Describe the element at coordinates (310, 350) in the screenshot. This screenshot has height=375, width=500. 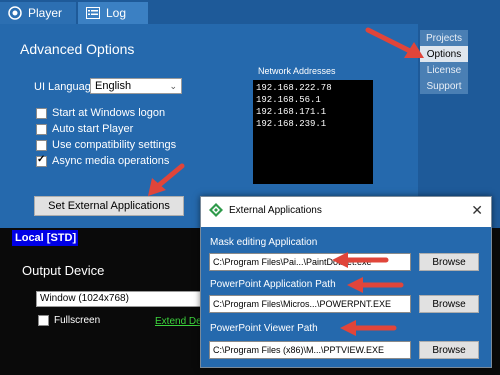
I see `powerpoint-viewer-path-input: C:\Program Files (x86)\M...\PPTVIEW.EXE` at that location.